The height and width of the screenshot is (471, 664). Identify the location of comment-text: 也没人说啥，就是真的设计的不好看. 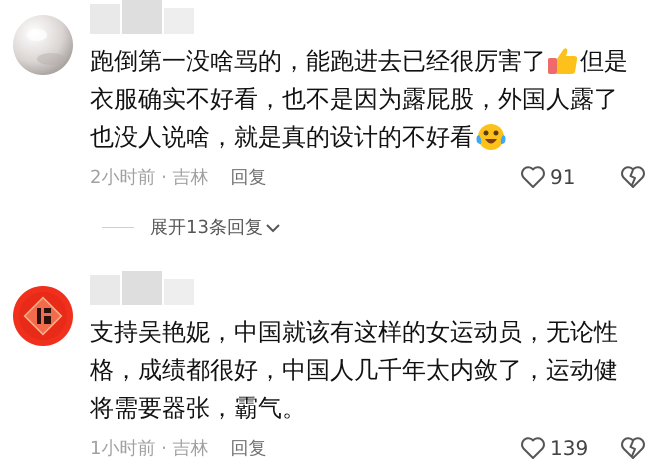
(282, 137).